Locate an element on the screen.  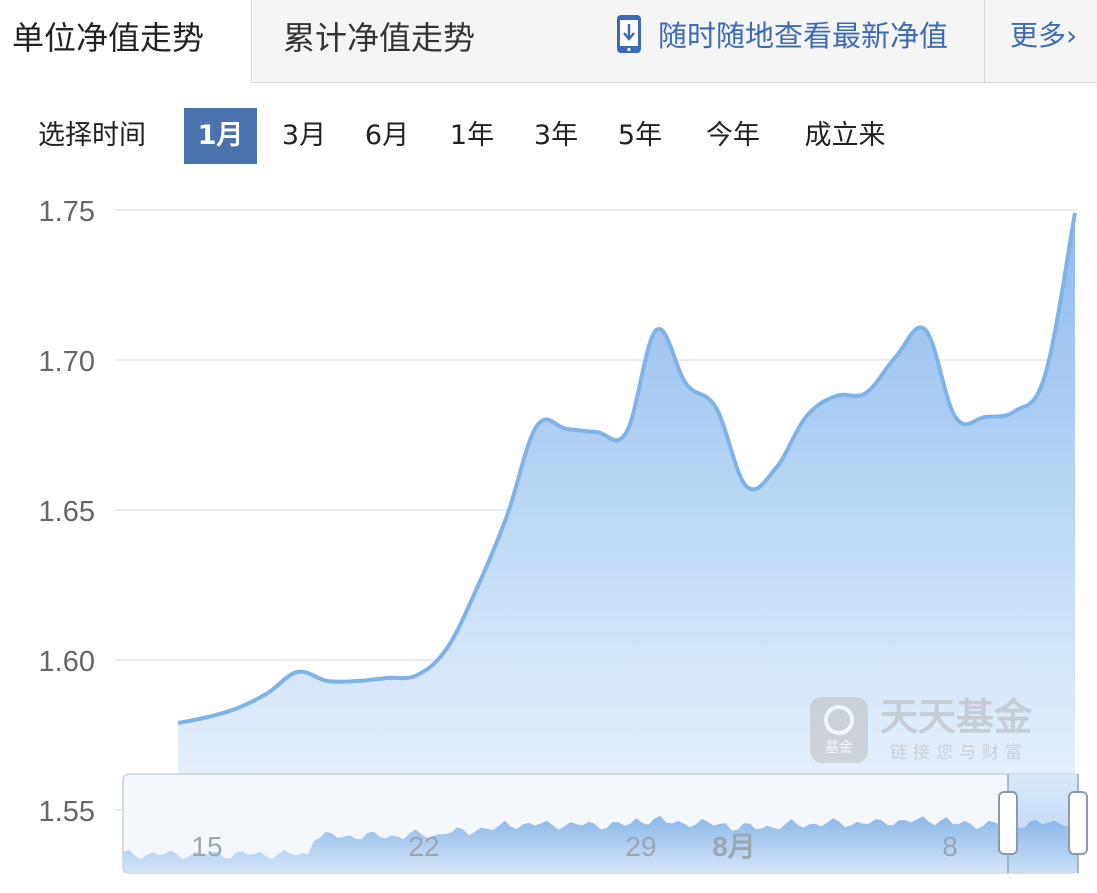
watermark-logo-text: 基金 is located at coordinates (839, 747).